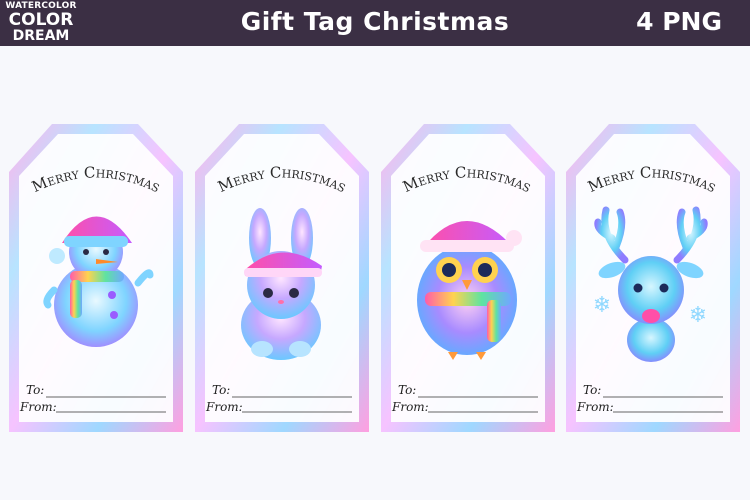 Image resolution: width=750 pixels, height=500 pixels. Describe the element at coordinates (410, 407) in the screenshot. I see `tag-3-from-label: From:` at that location.